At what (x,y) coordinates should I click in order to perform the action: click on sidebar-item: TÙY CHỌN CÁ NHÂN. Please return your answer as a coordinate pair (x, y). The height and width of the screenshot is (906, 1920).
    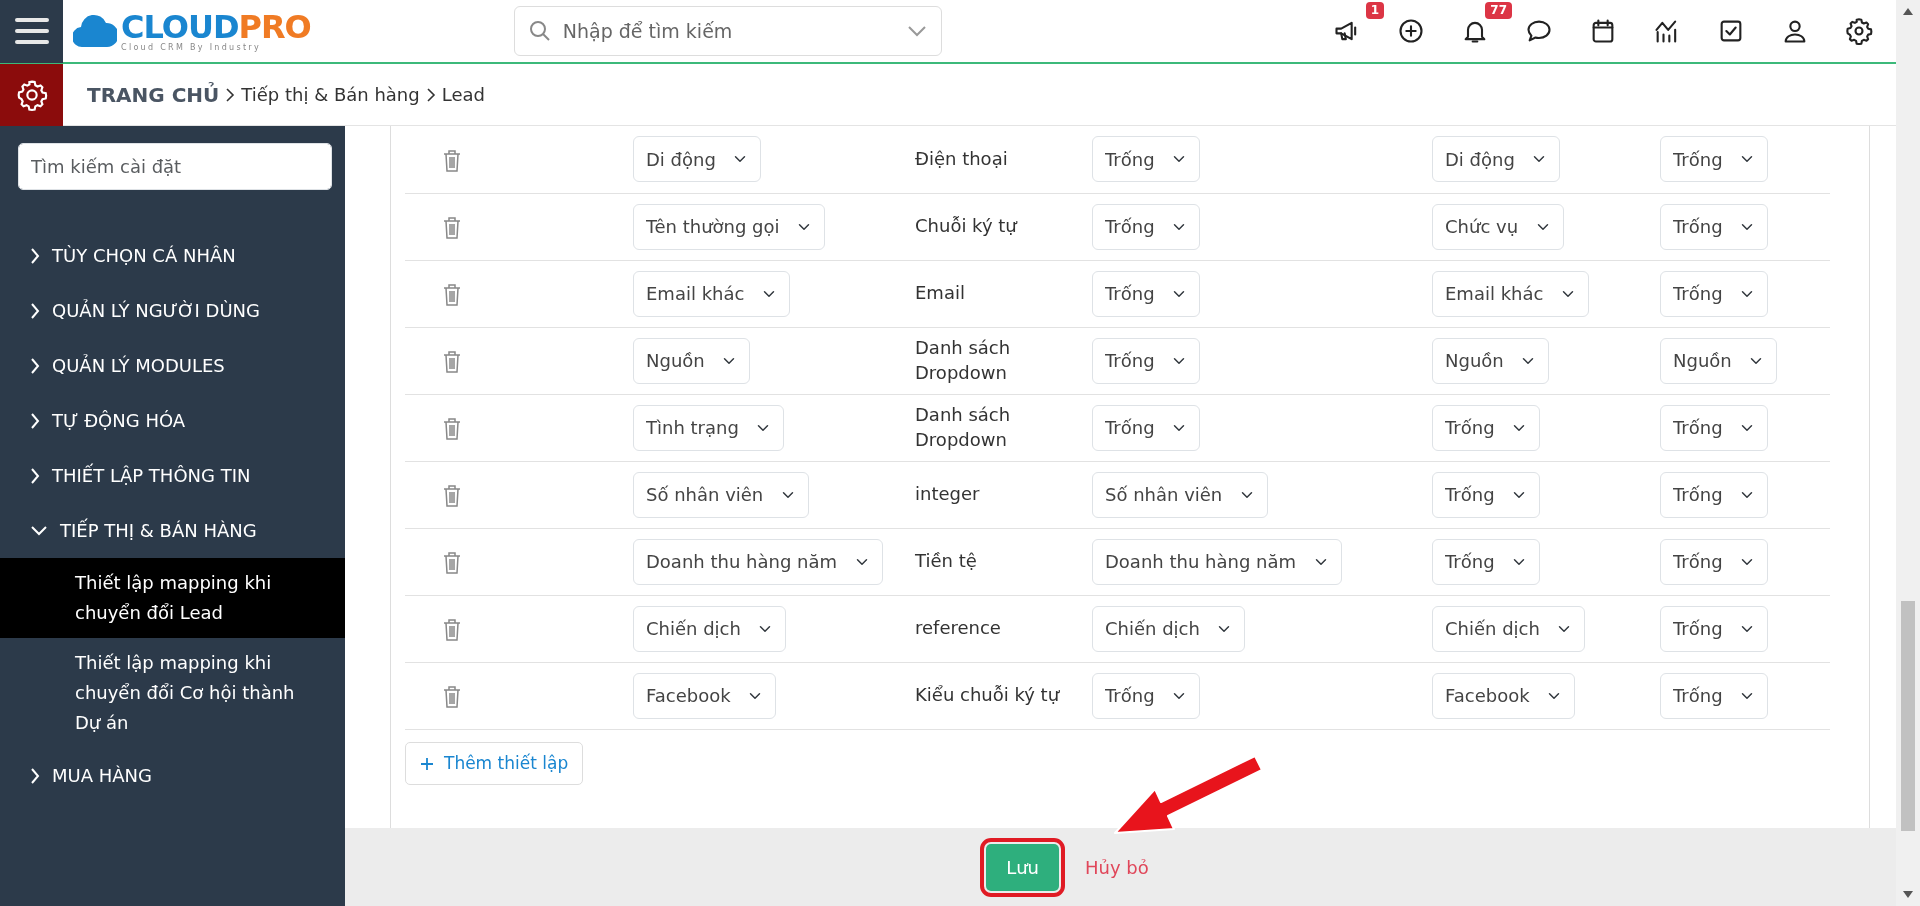
    Looking at the image, I should click on (172, 255).